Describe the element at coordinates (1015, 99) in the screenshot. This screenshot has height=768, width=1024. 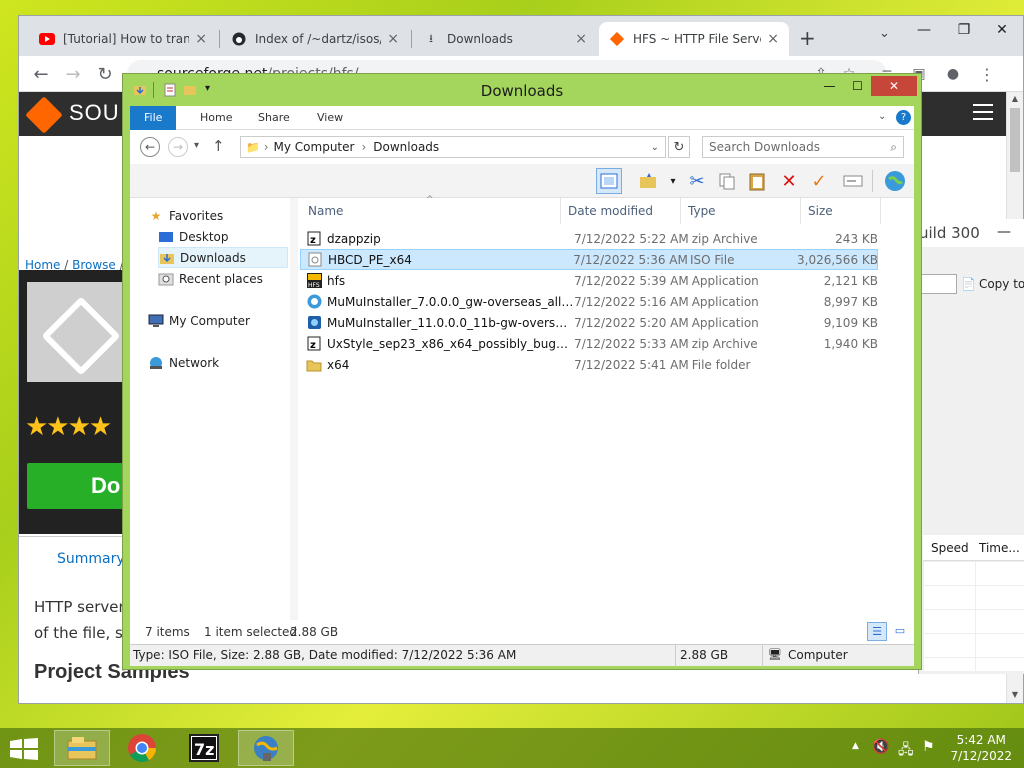
I see `scroll-up-arrow-icon: ▲` at that location.